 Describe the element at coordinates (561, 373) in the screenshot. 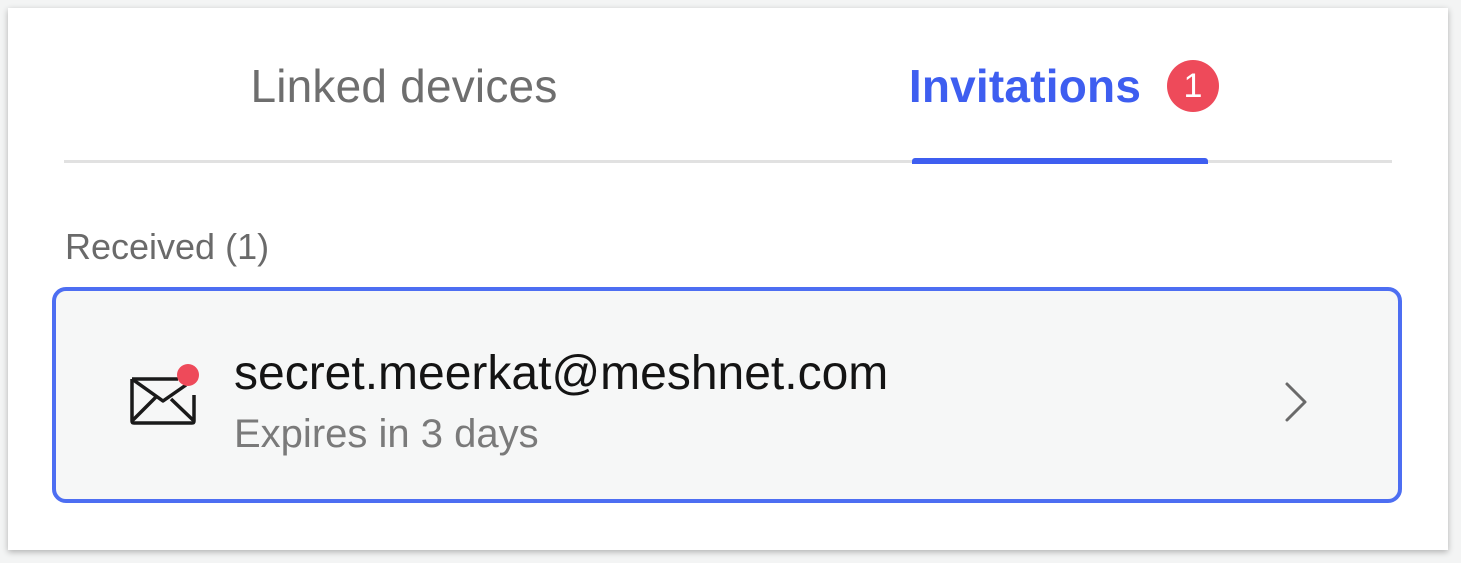

I see `invitation-email: secret.meerkat@meshnet.com` at that location.